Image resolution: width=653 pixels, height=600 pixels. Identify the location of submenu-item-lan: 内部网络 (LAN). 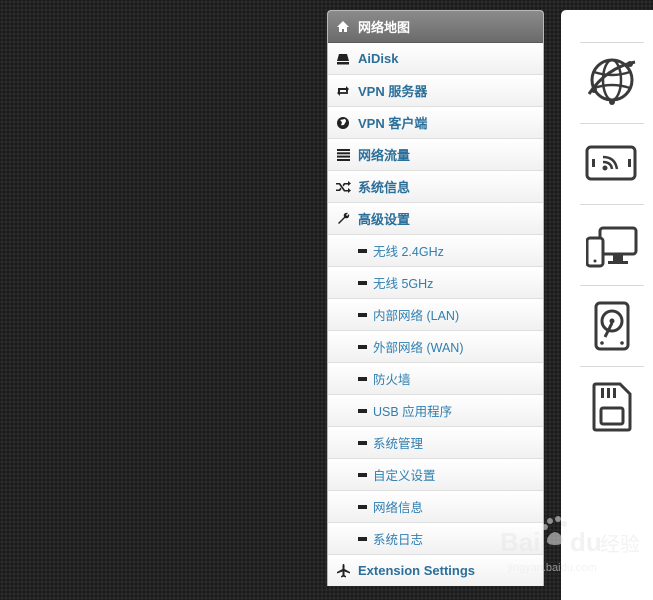
(435, 315).